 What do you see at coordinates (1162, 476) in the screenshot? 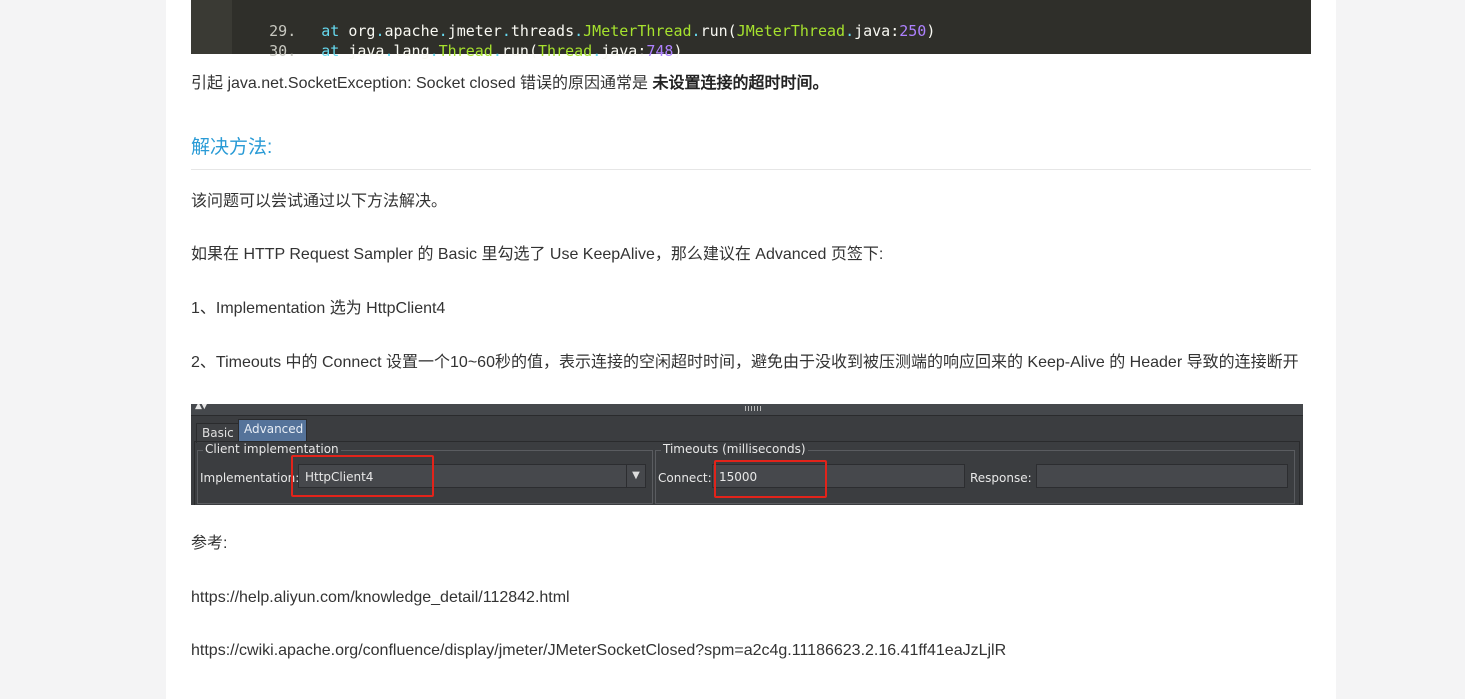
I see `response-input` at bounding box center [1162, 476].